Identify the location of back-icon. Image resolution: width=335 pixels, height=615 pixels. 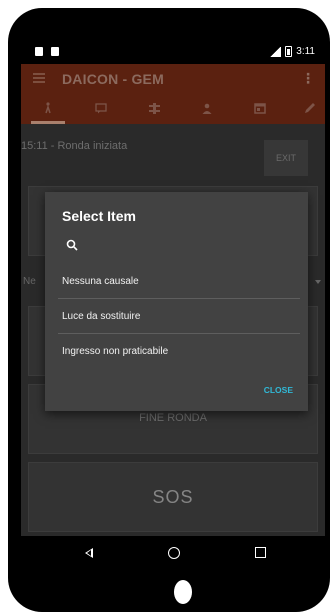
(89, 553).